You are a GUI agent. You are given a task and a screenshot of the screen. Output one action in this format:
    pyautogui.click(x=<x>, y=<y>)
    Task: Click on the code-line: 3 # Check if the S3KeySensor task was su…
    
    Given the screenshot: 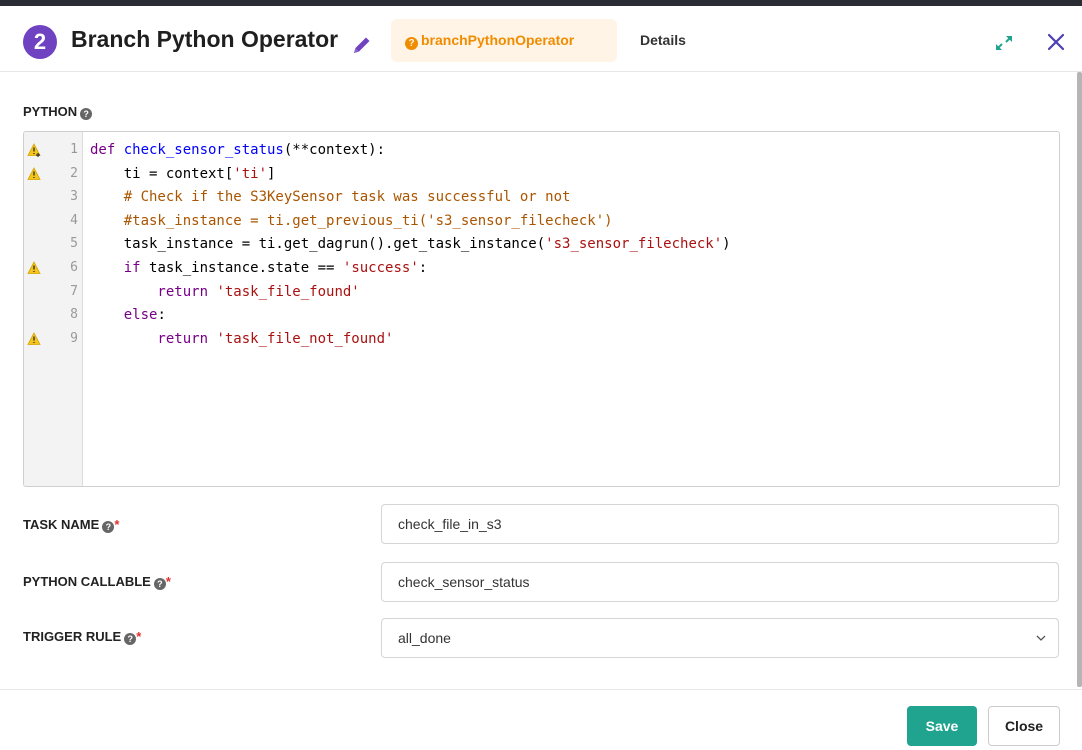 What is the action you would take?
    pyautogui.click(x=541, y=197)
    